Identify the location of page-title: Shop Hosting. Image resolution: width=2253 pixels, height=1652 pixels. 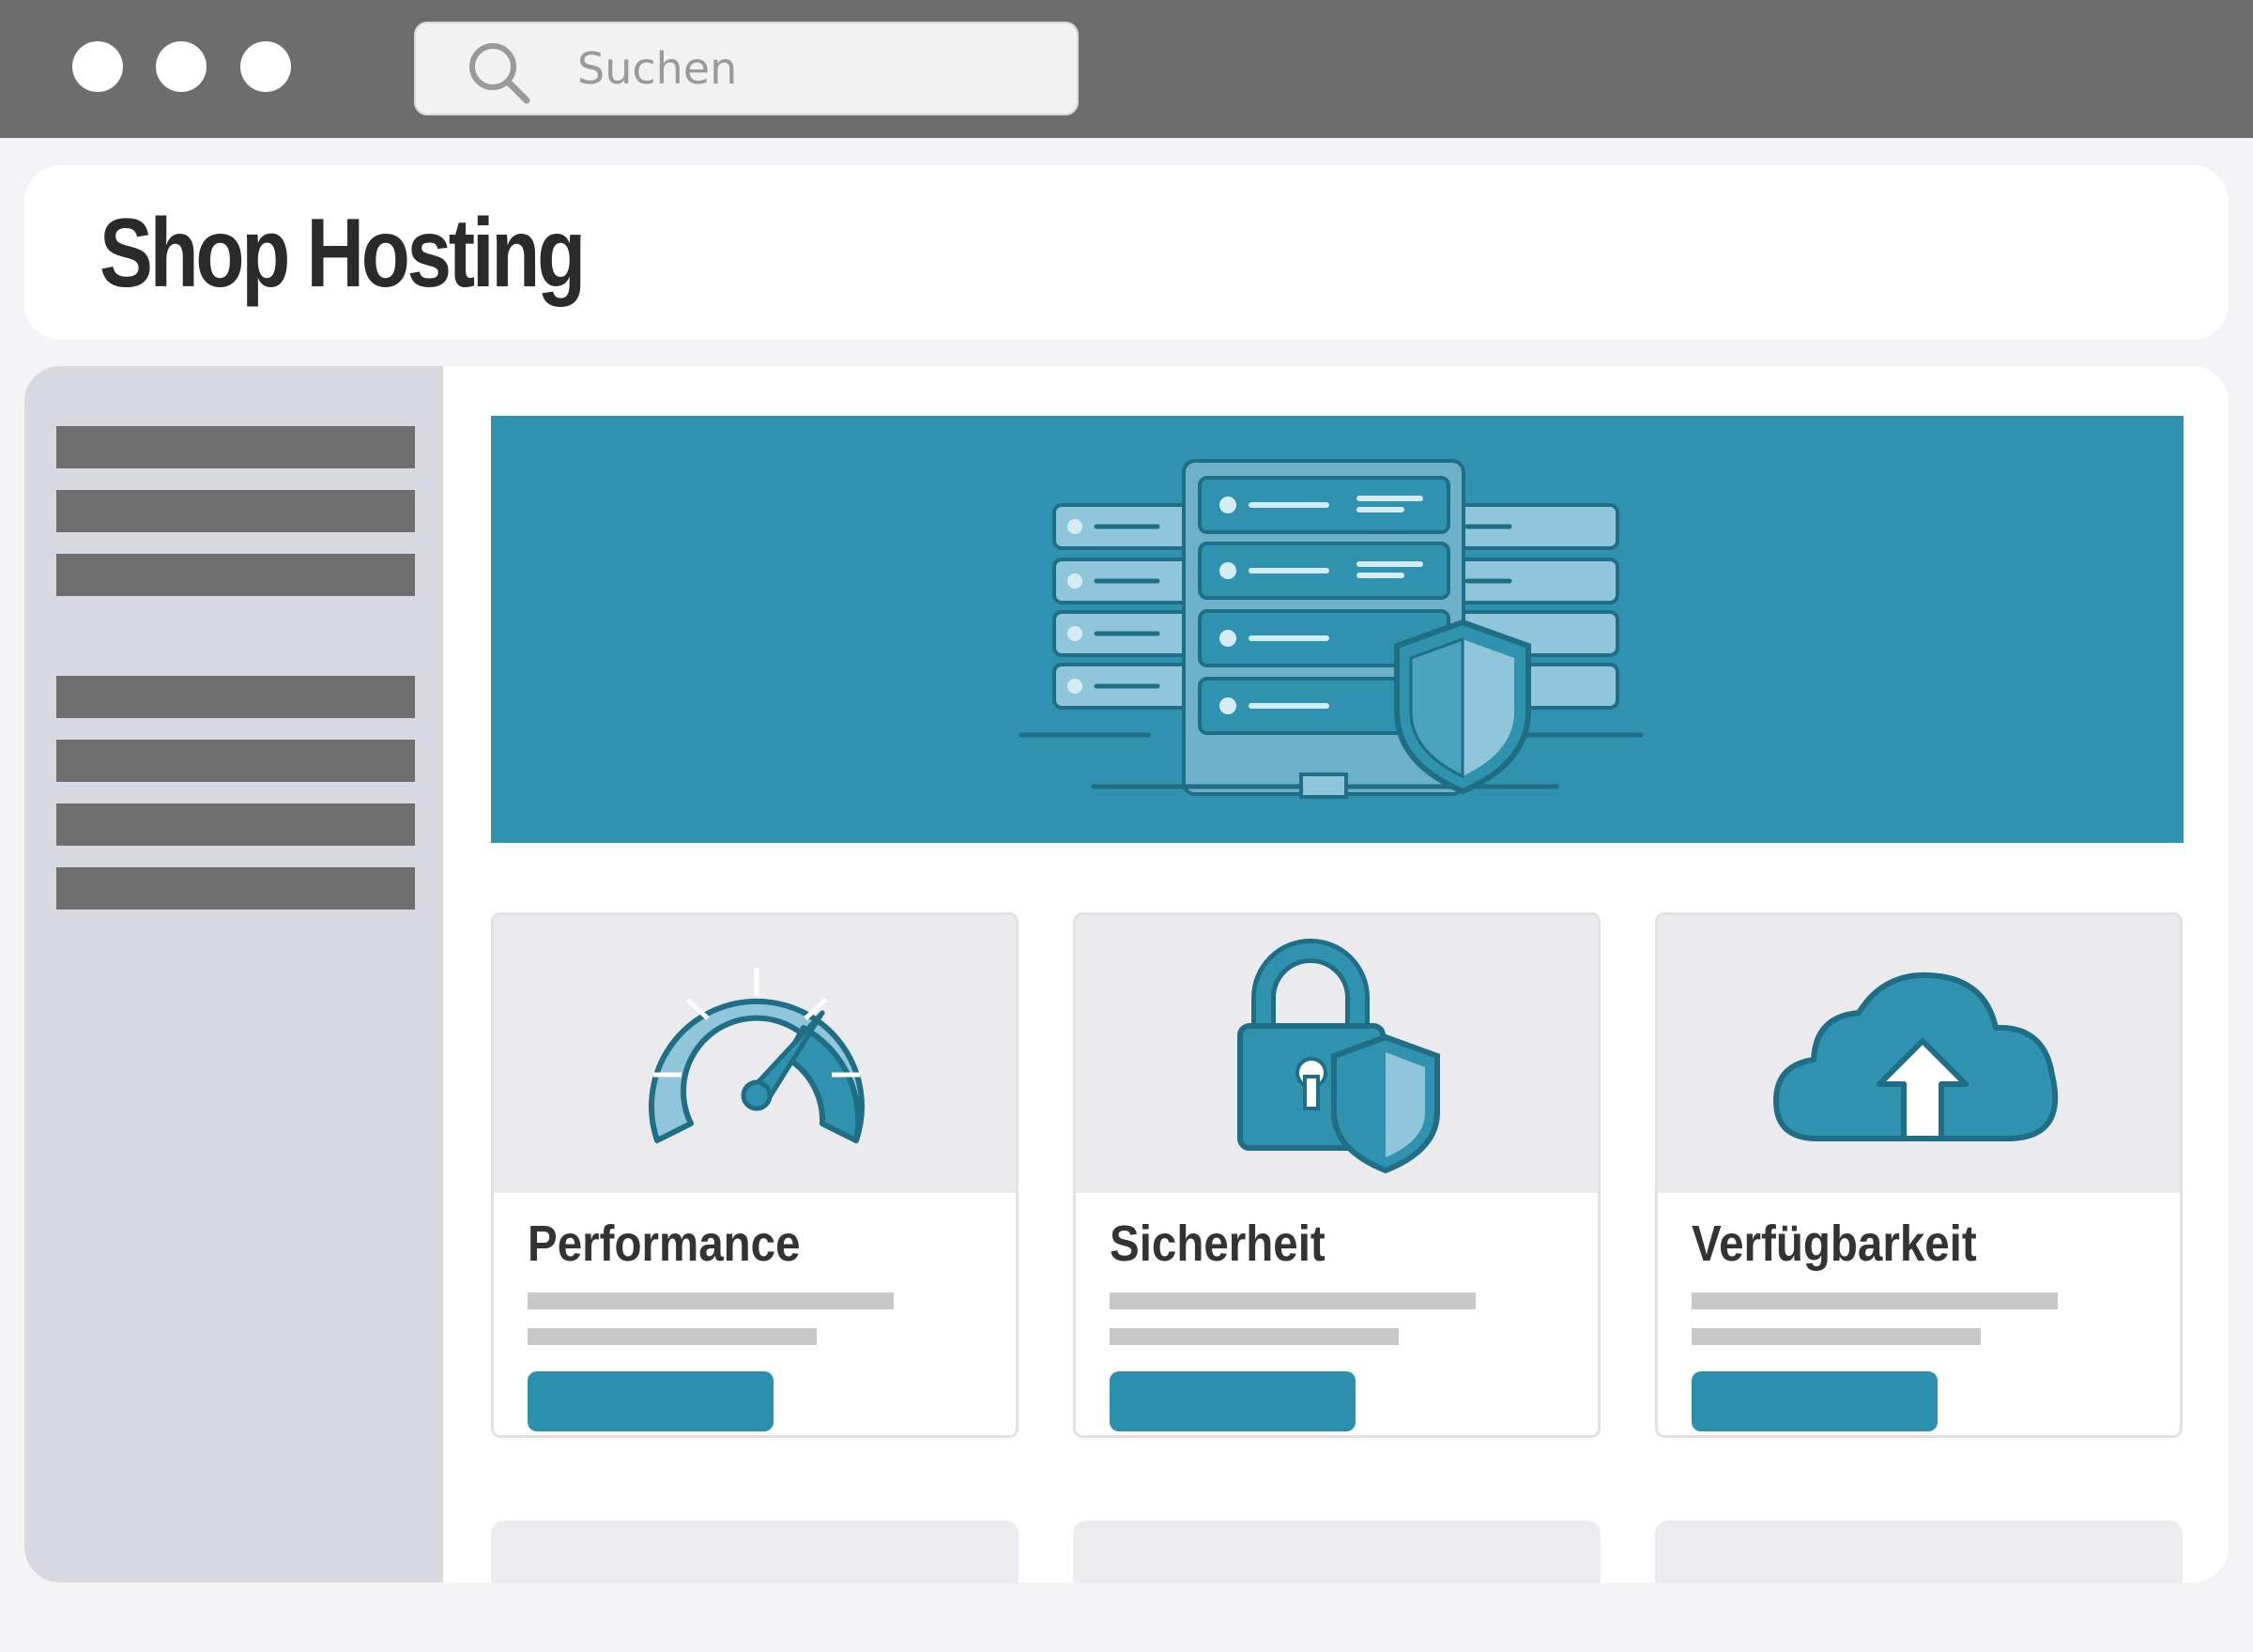
(343, 253).